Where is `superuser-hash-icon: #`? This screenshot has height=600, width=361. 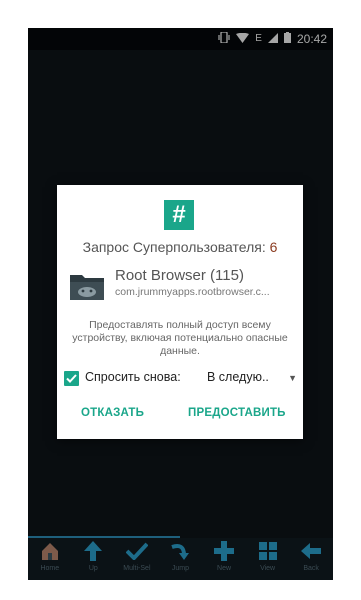 superuser-hash-icon: # is located at coordinates (179, 215).